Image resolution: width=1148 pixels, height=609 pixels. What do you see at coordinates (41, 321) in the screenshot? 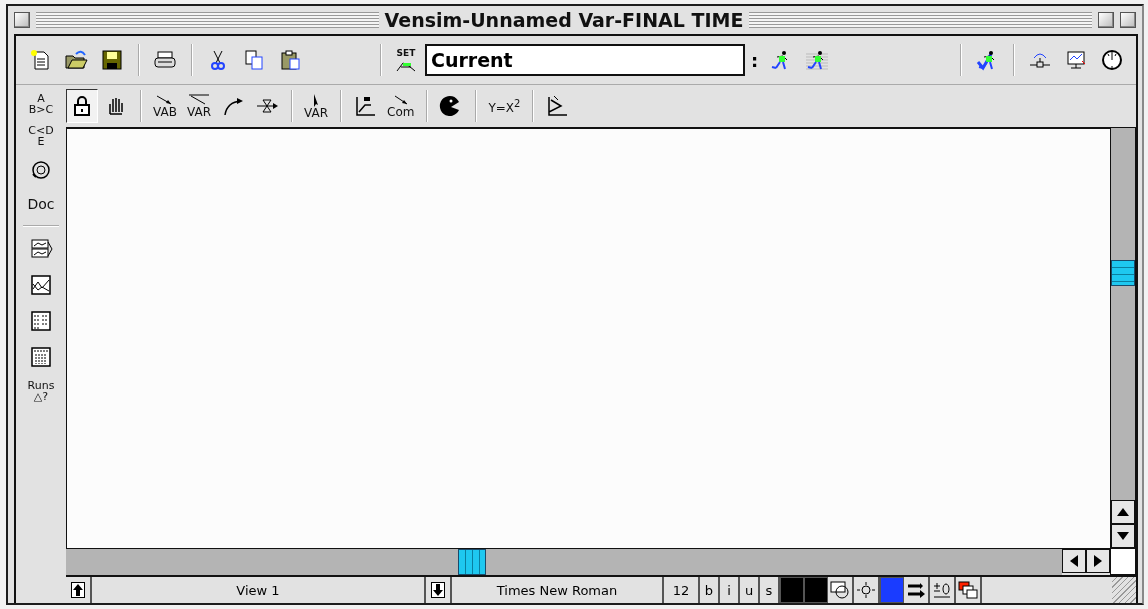
I see `table-icon` at bounding box center [41, 321].